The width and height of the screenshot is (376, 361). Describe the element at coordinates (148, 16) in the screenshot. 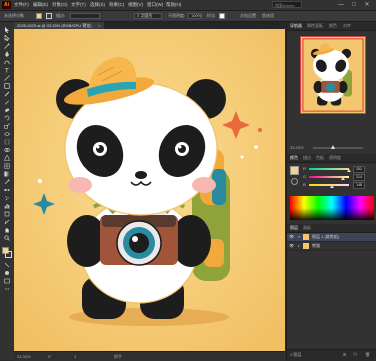

I see `brush-dropdown: 3 点圆形` at that location.